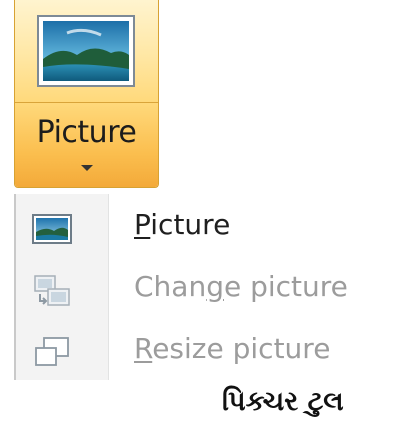 The image size is (410, 423). What do you see at coordinates (190, 224) in the screenshot?
I see `label-text: icture` at bounding box center [190, 224].